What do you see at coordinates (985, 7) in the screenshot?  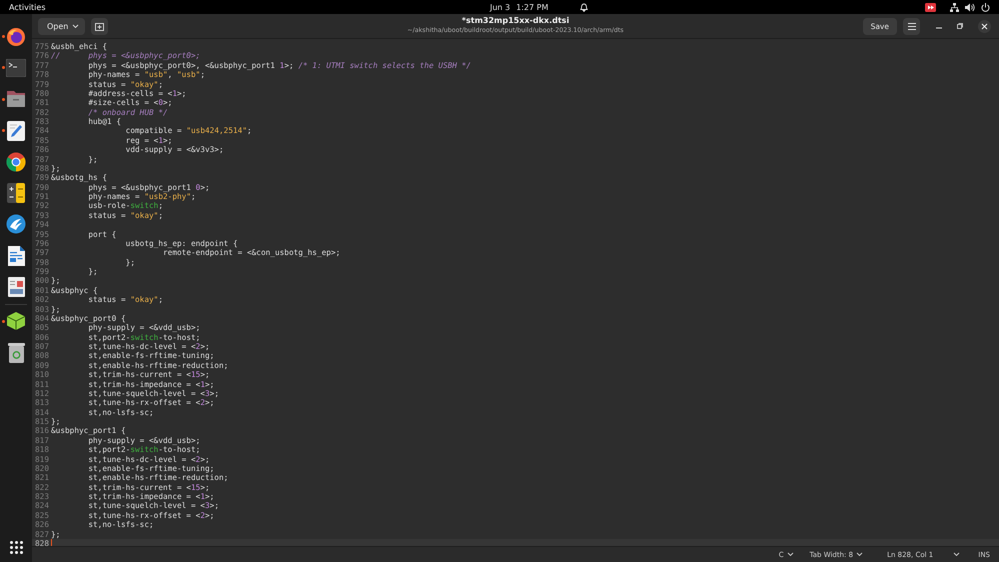 I see `power-icon` at bounding box center [985, 7].